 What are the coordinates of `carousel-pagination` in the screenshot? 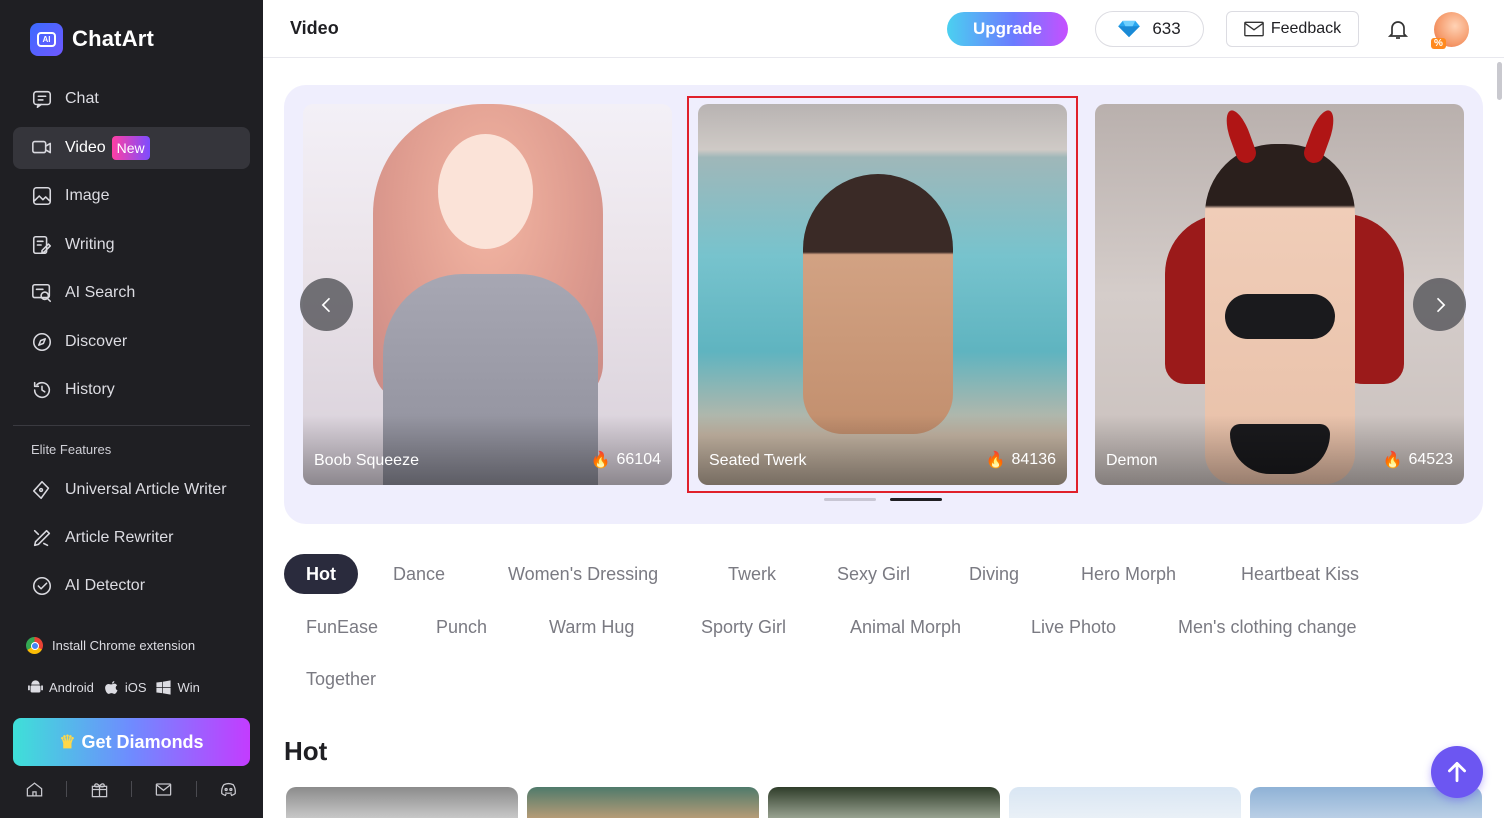 It's located at (883, 499).